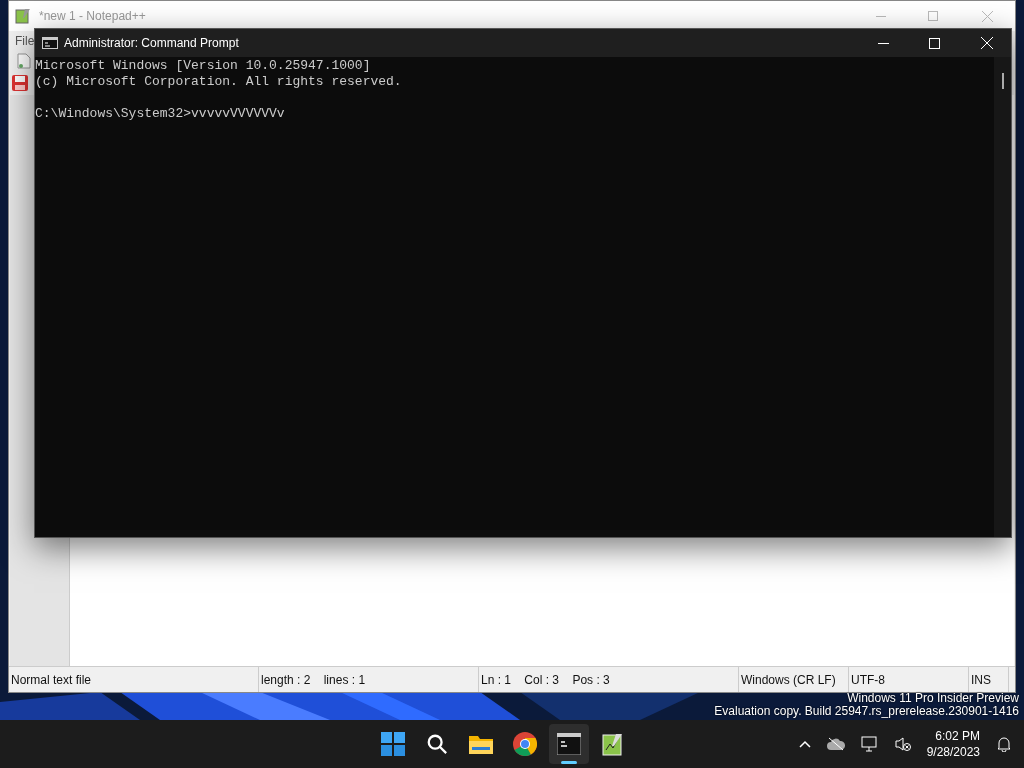 Image resolution: width=1024 pixels, height=768 pixels. I want to click on bell-icon, so click(1004, 744).